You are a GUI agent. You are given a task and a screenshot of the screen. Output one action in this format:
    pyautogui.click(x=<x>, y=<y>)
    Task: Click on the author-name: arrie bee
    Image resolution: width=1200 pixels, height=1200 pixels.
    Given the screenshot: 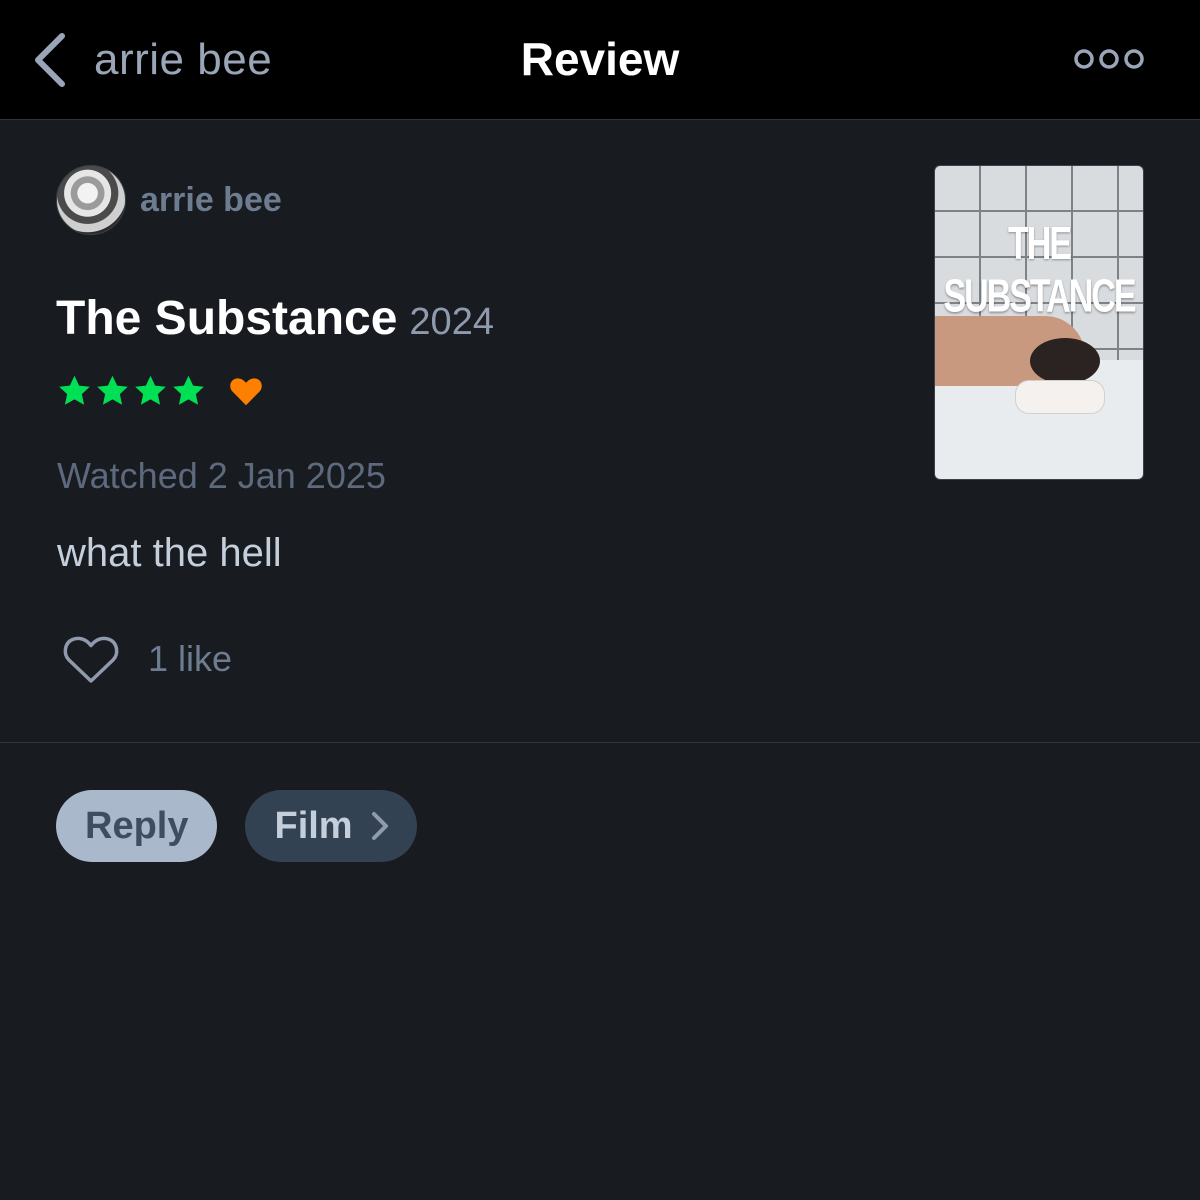 What is the action you would take?
    pyautogui.click(x=211, y=199)
    